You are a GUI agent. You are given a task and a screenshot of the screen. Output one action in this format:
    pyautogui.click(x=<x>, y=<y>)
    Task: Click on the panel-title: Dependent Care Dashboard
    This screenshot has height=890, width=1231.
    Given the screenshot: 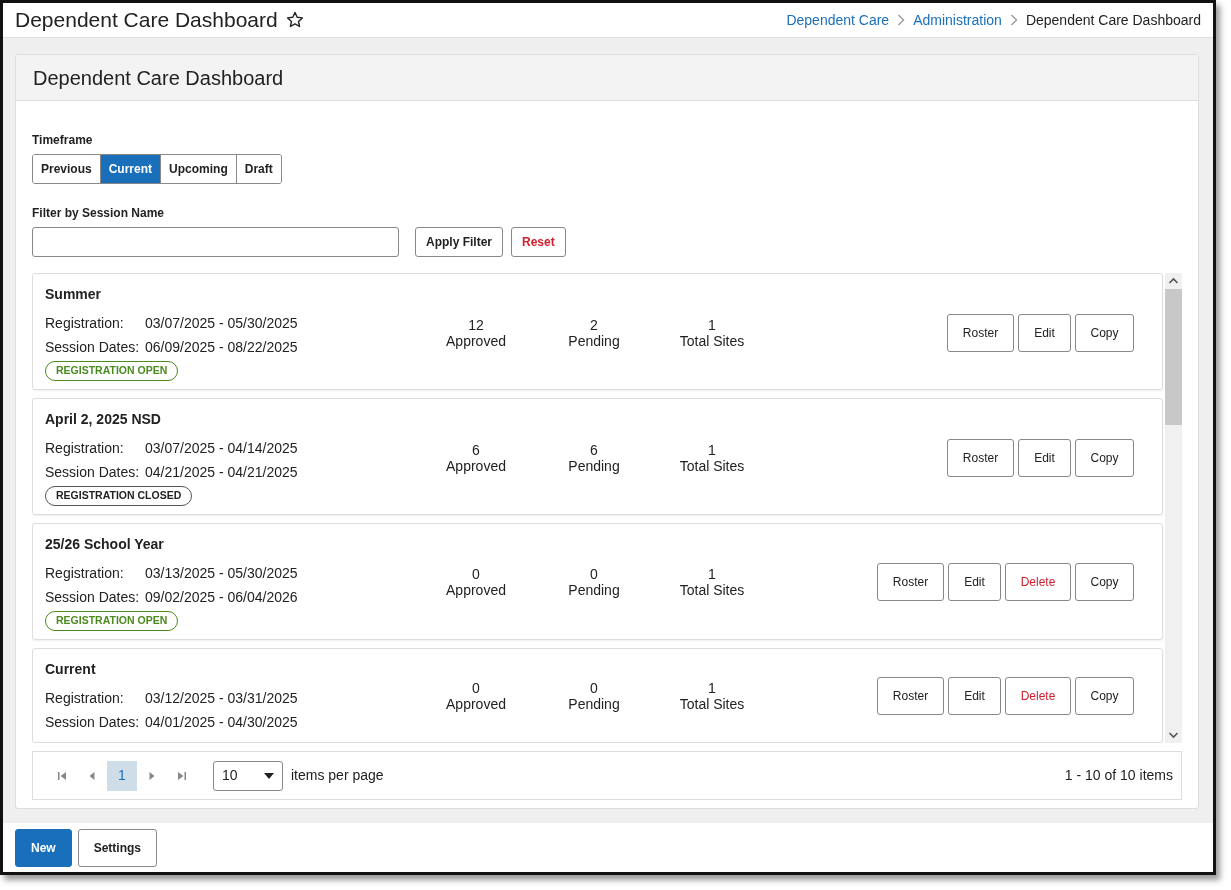 What is the action you would take?
    pyautogui.click(x=607, y=78)
    